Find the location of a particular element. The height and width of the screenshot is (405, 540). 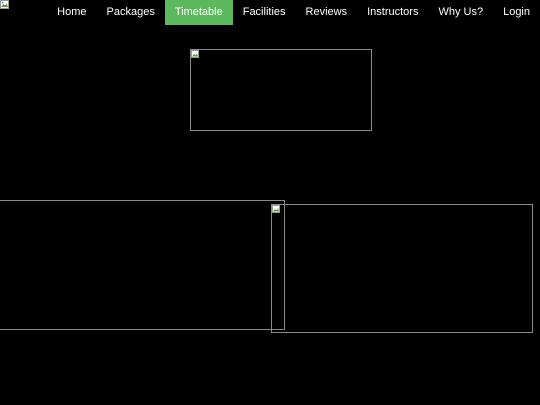

nav-timetable: Timetable is located at coordinates (198, 12).